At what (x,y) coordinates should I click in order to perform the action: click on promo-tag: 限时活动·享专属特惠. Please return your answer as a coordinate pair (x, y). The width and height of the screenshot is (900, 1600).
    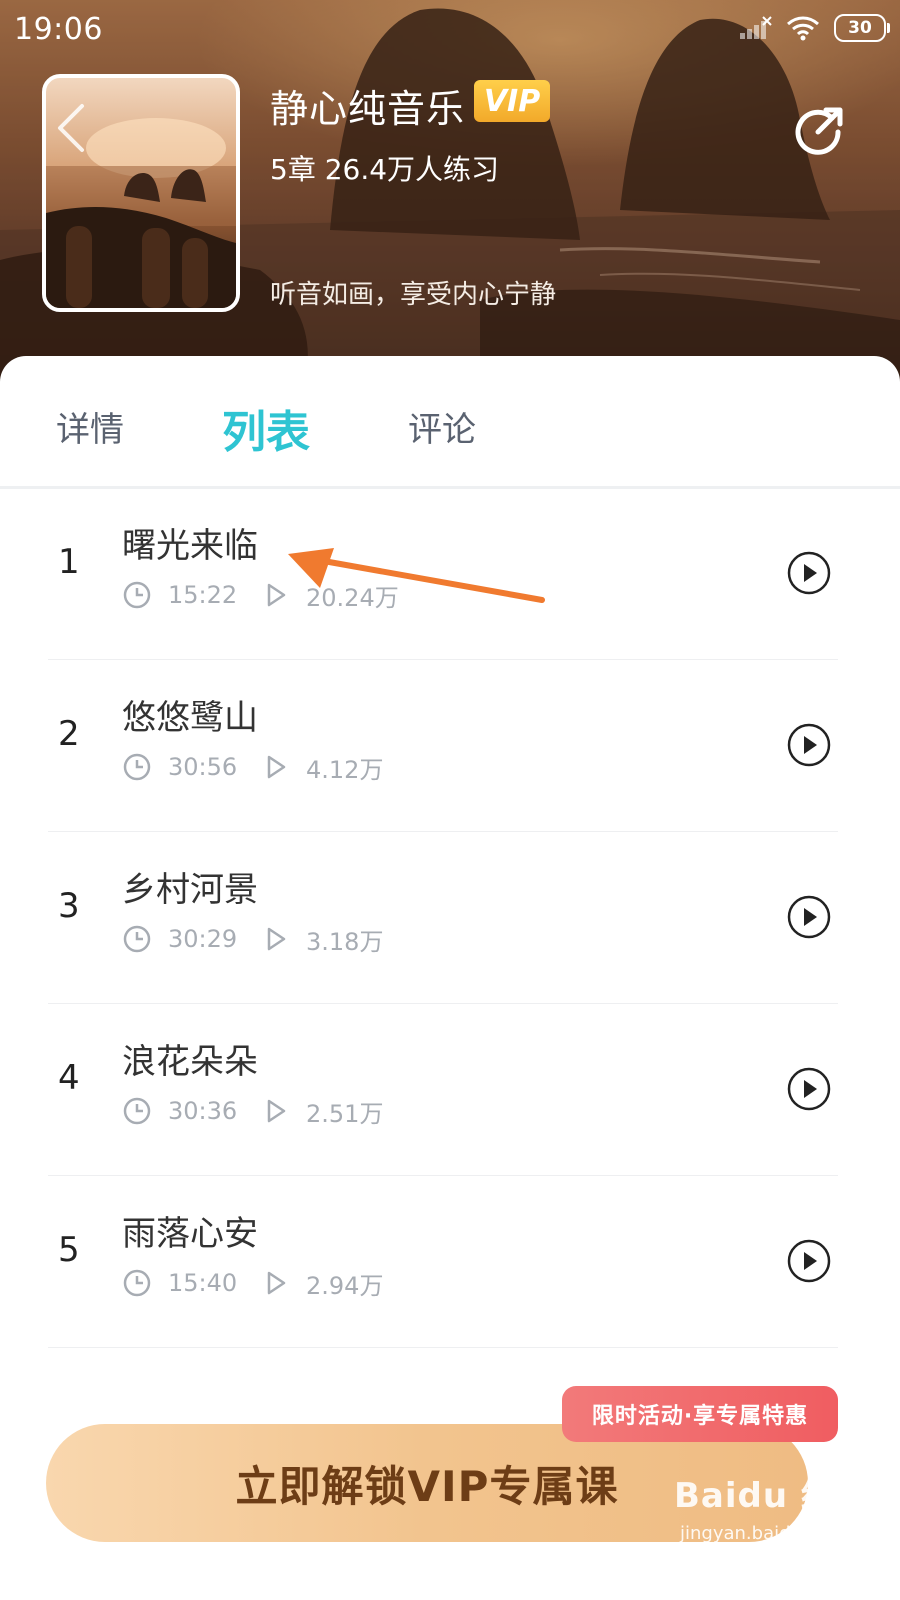
    Looking at the image, I should click on (700, 1414).